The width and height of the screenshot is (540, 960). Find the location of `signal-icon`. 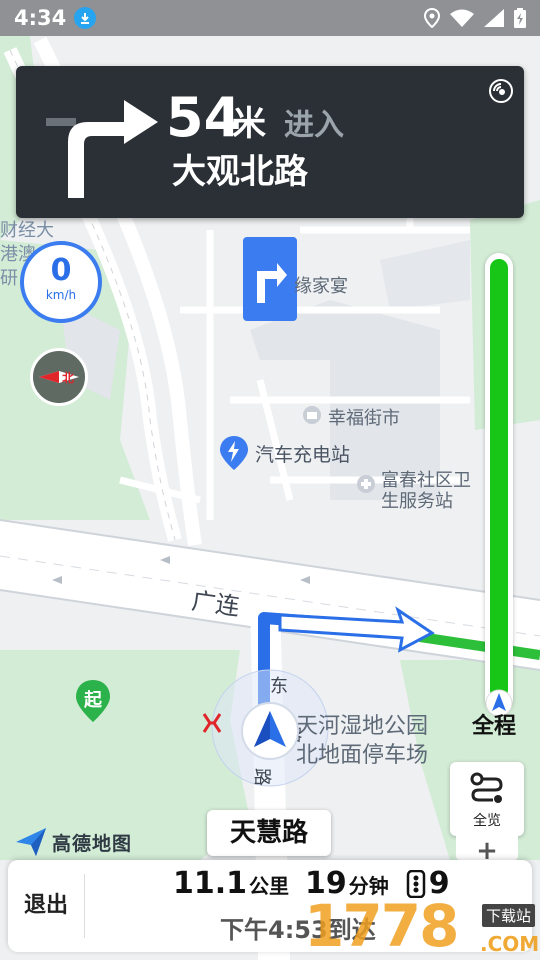

signal-icon is located at coordinates (494, 18).